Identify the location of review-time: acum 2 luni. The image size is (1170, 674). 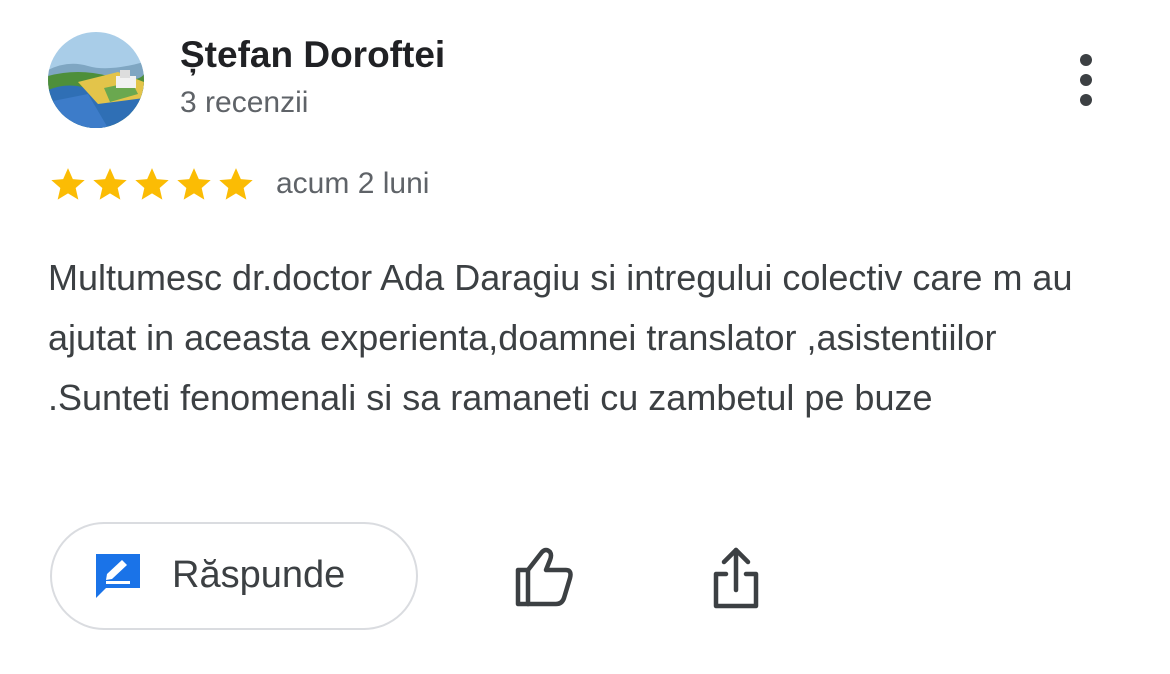
(353, 183).